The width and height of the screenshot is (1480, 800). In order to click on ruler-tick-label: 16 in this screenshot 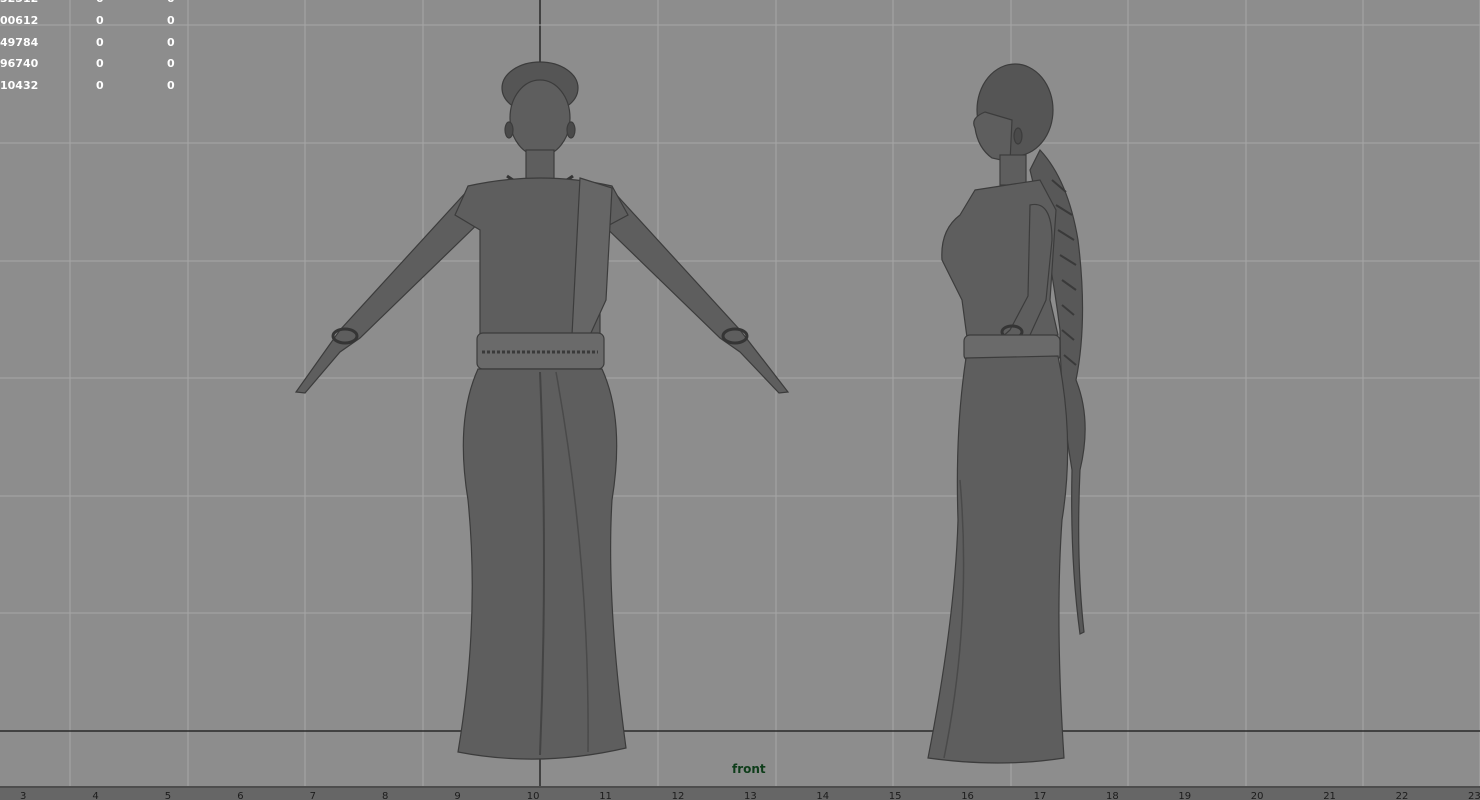, I will do `click(967, 795)`.